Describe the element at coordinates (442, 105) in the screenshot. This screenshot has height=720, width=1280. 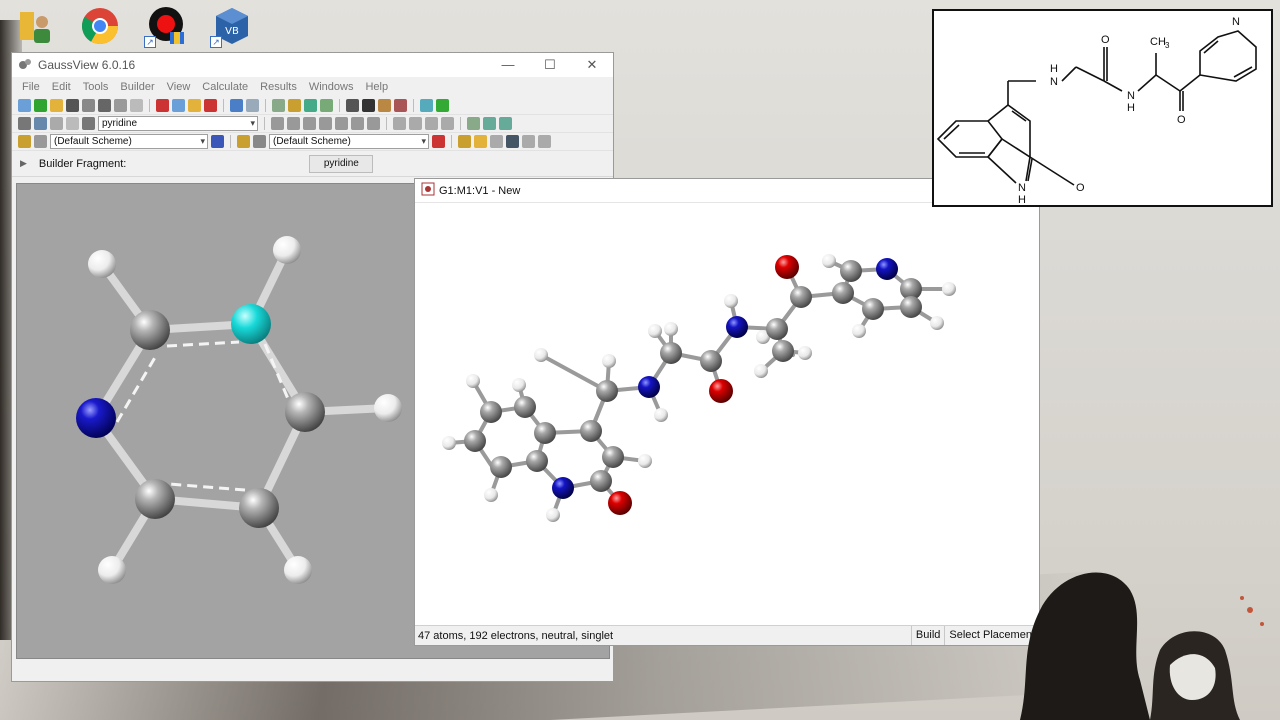
I see `traffic-light-icon` at that location.